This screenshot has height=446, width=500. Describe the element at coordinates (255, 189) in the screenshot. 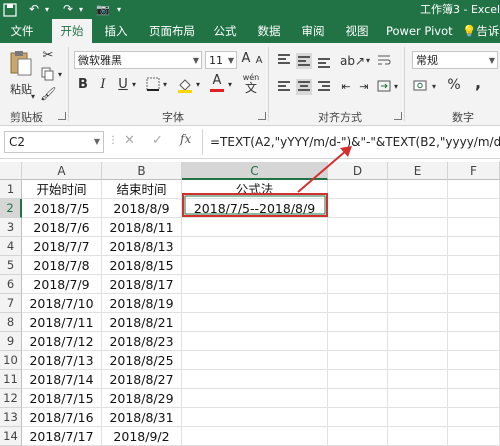

I see `cell-c1: 公式法` at that location.